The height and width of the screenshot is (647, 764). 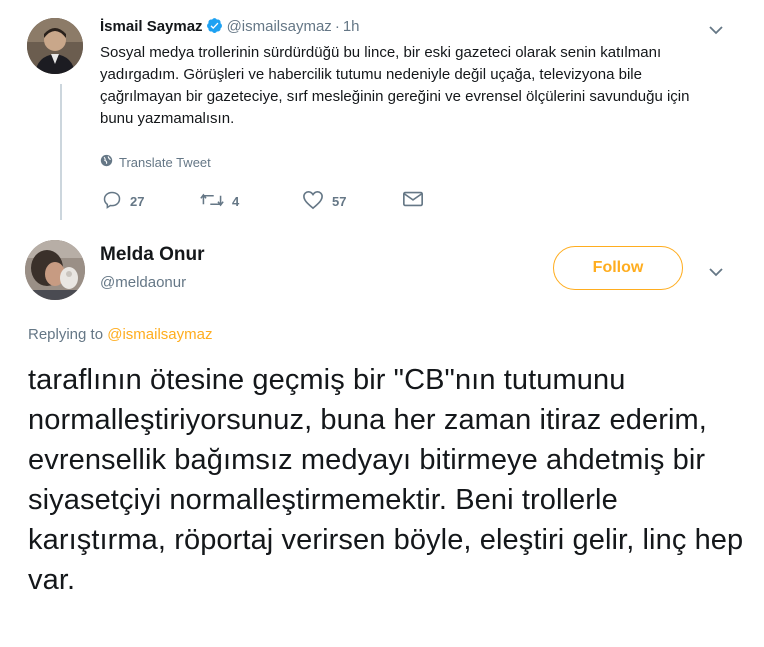 What do you see at coordinates (212, 201) in the screenshot?
I see `retweet-icon` at bounding box center [212, 201].